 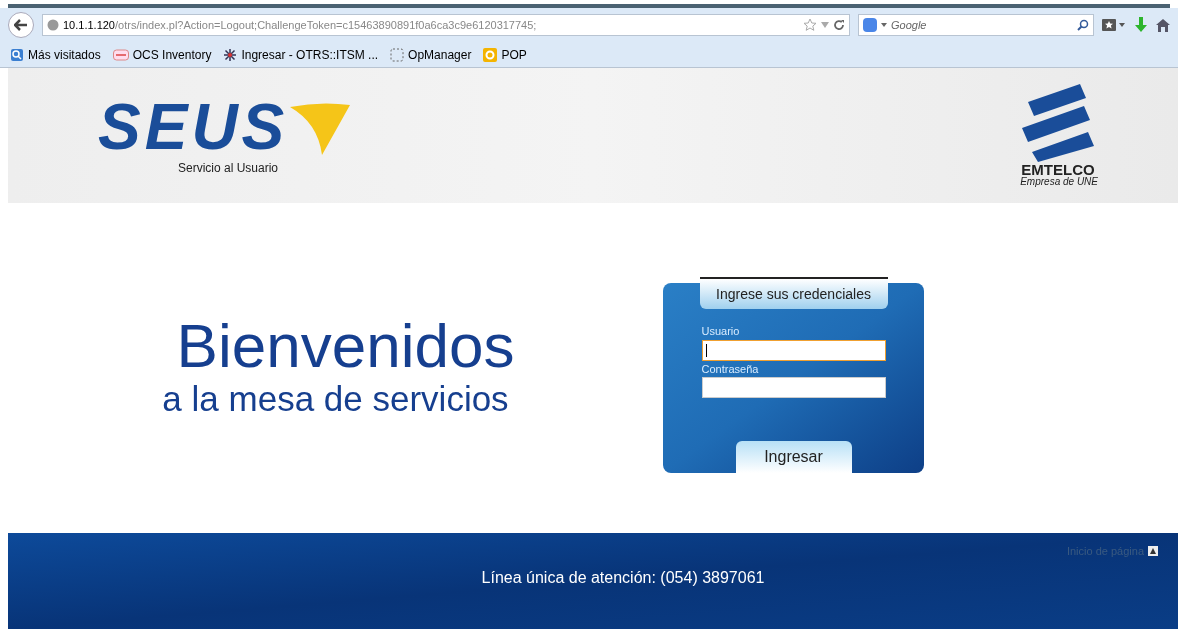 I want to click on search-input: Google, so click(x=982, y=25).